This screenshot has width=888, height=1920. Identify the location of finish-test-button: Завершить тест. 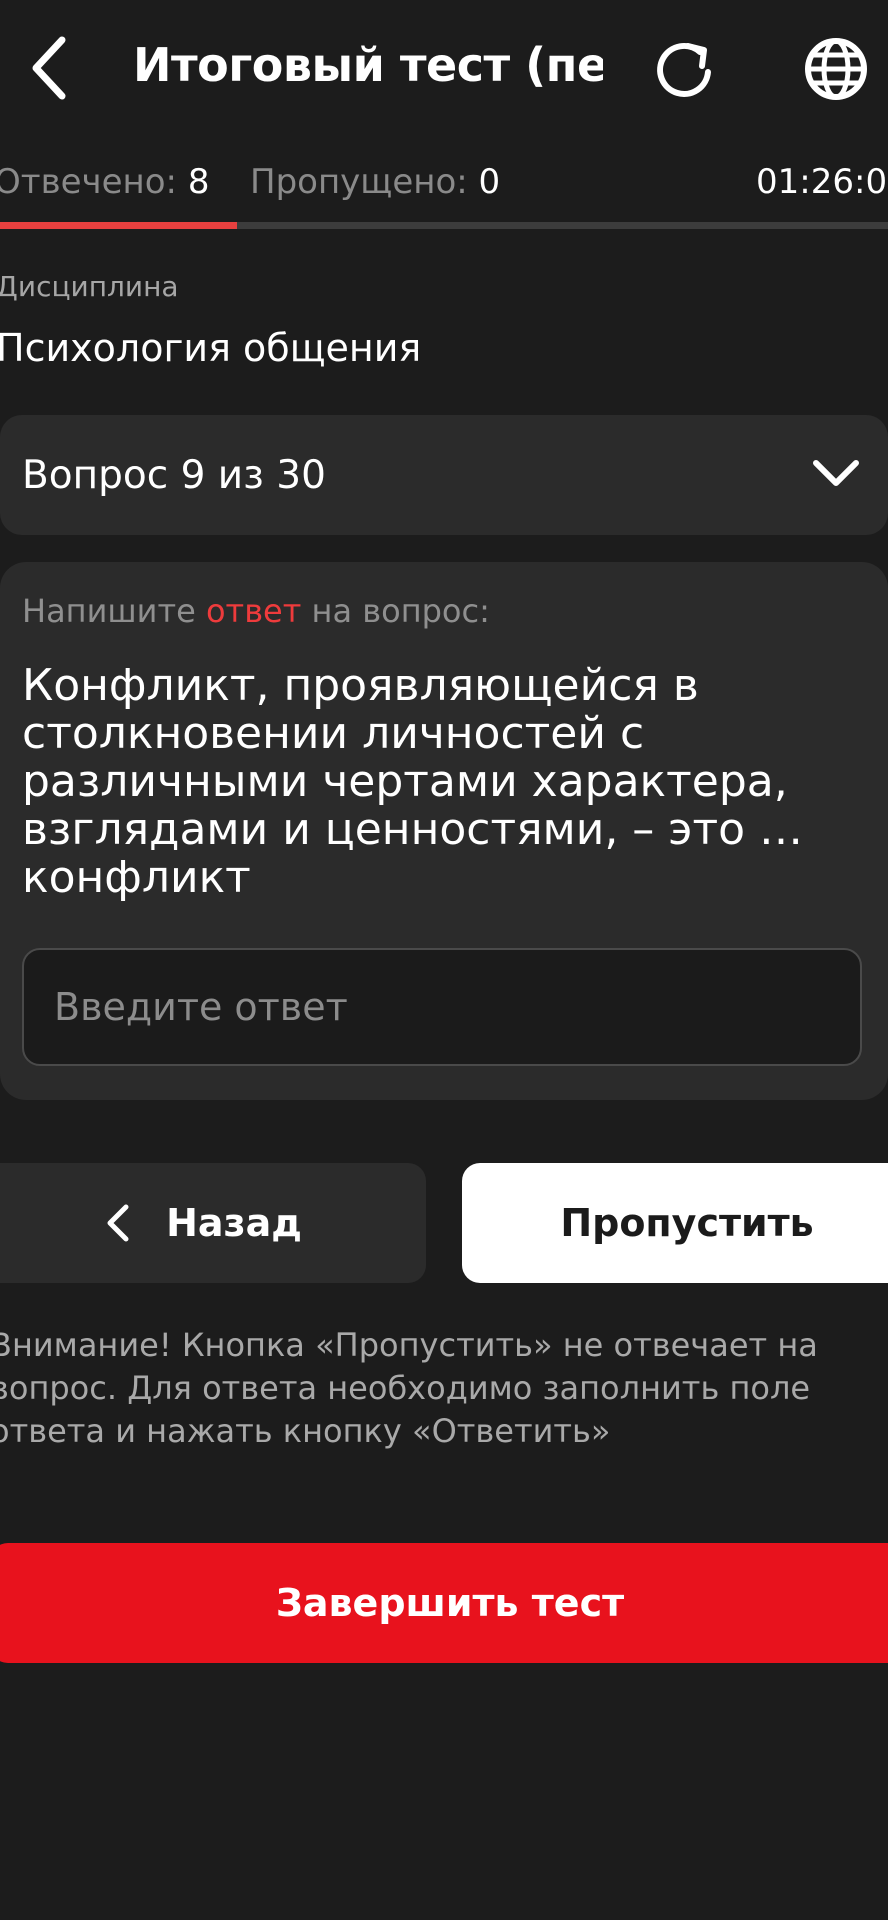
(444, 1603).